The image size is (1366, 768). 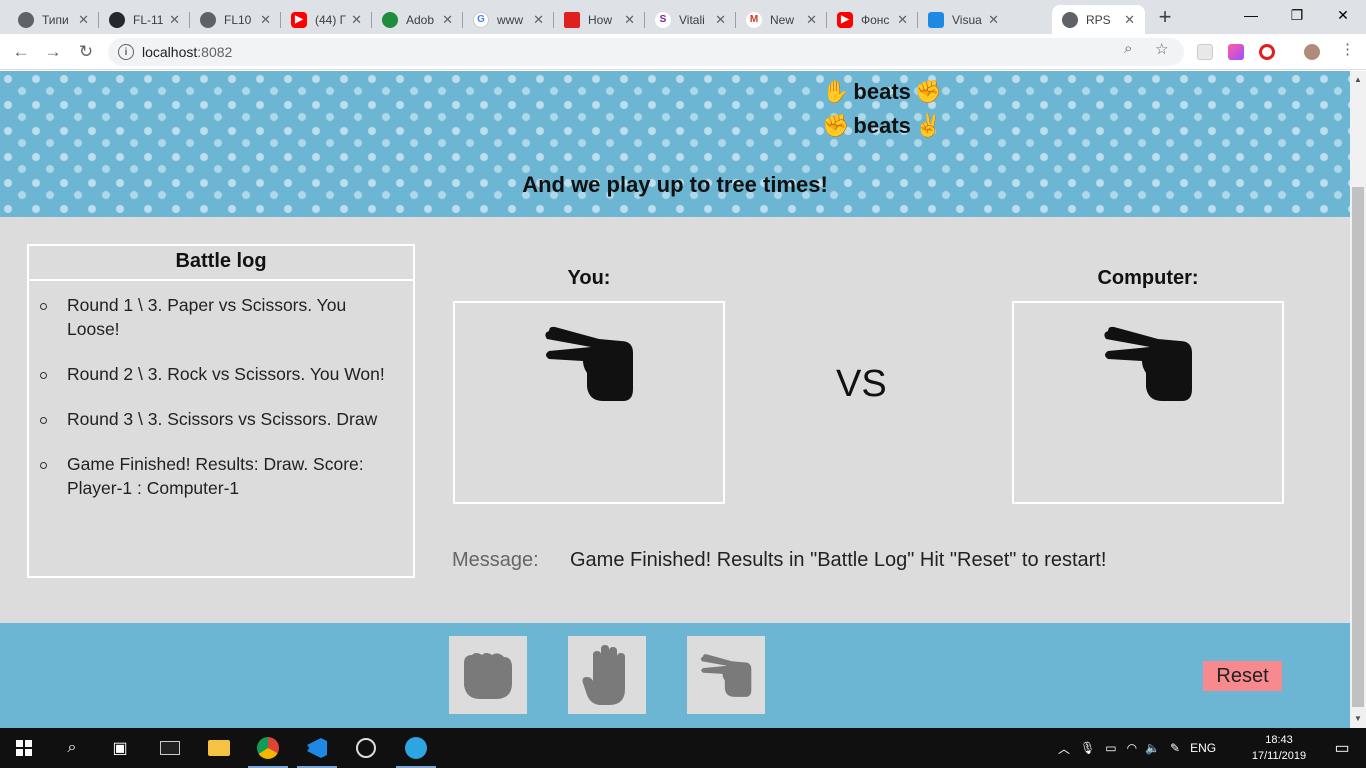 I want to click on bookmark-star-icon: ☆, so click(x=1161, y=49).